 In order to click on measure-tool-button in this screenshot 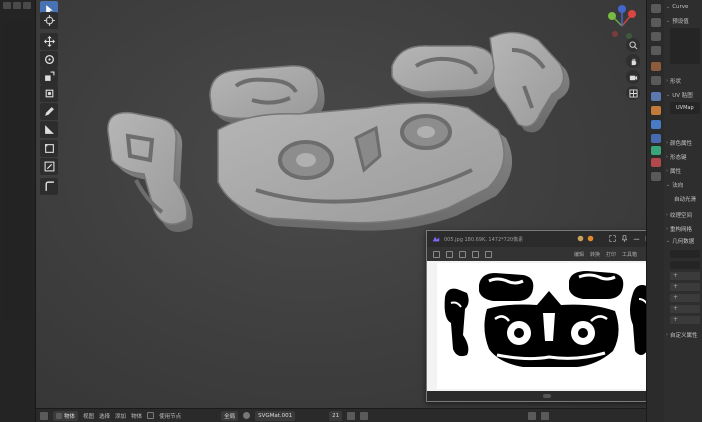, I will do `click(49, 129)`.